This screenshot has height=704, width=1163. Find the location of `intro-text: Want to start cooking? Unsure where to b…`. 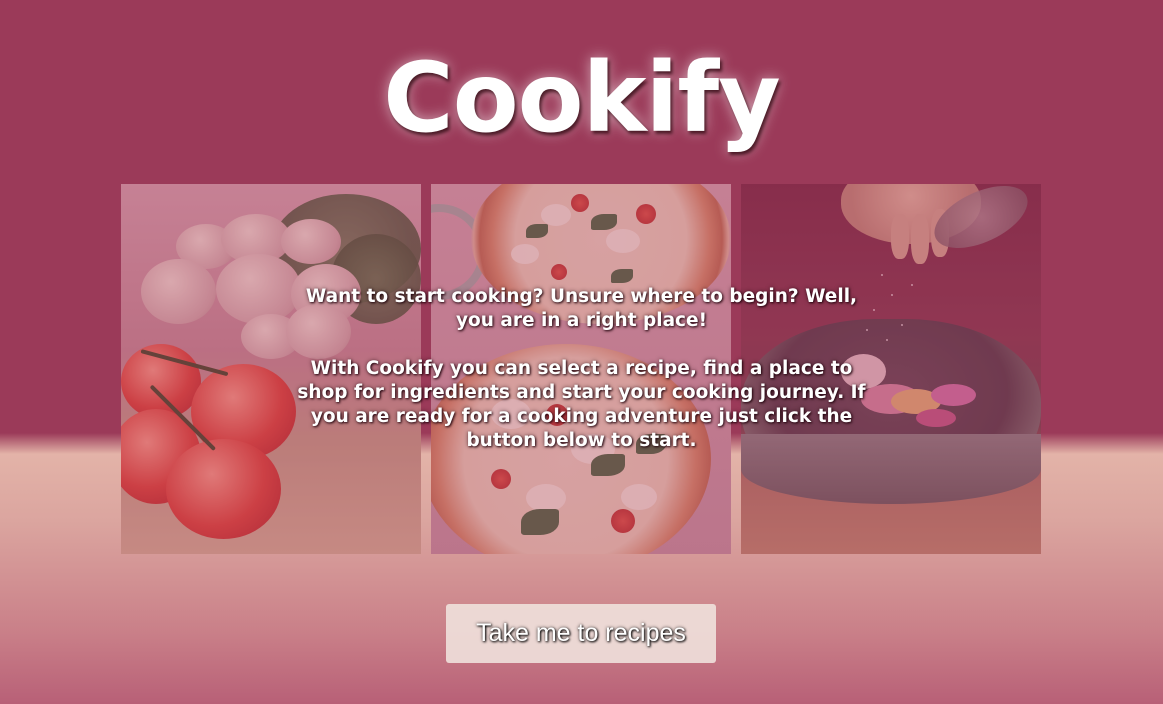

intro-text: Want to start cooking? Unsure where to b… is located at coordinates (581, 369).